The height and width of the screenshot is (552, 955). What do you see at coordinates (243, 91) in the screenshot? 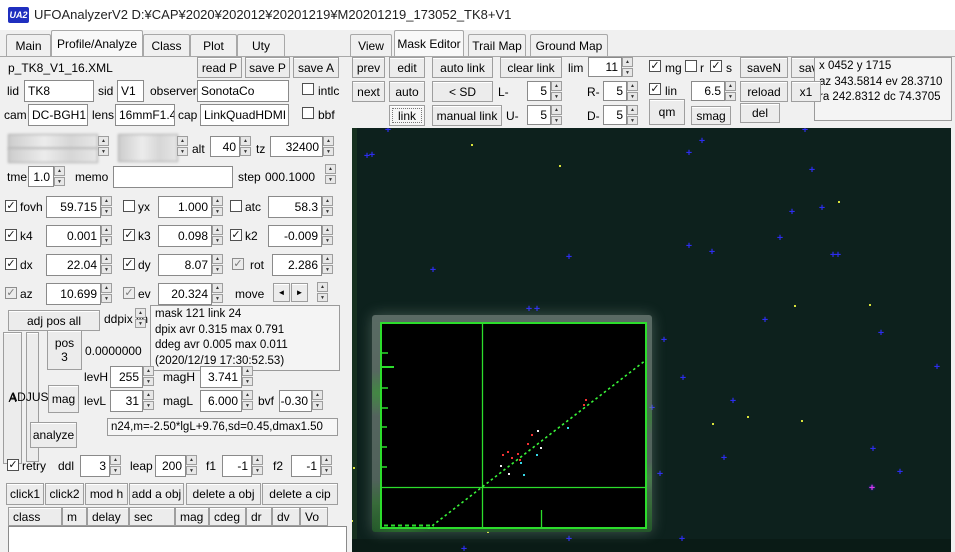
I see `observer-field: SonotaCo` at bounding box center [243, 91].